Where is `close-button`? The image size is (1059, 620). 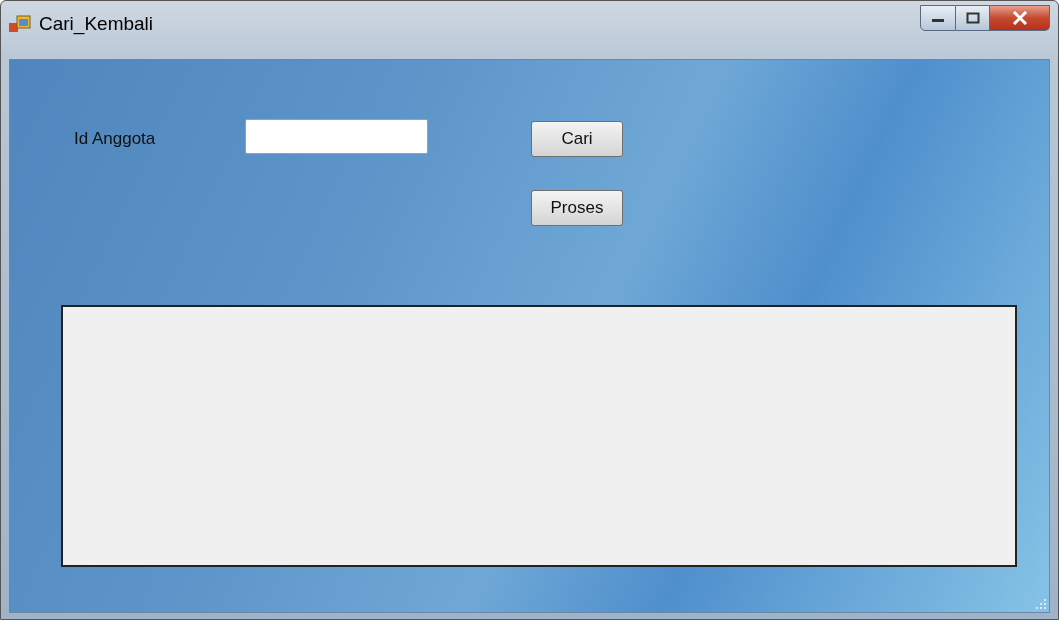
close-button is located at coordinates (1020, 18).